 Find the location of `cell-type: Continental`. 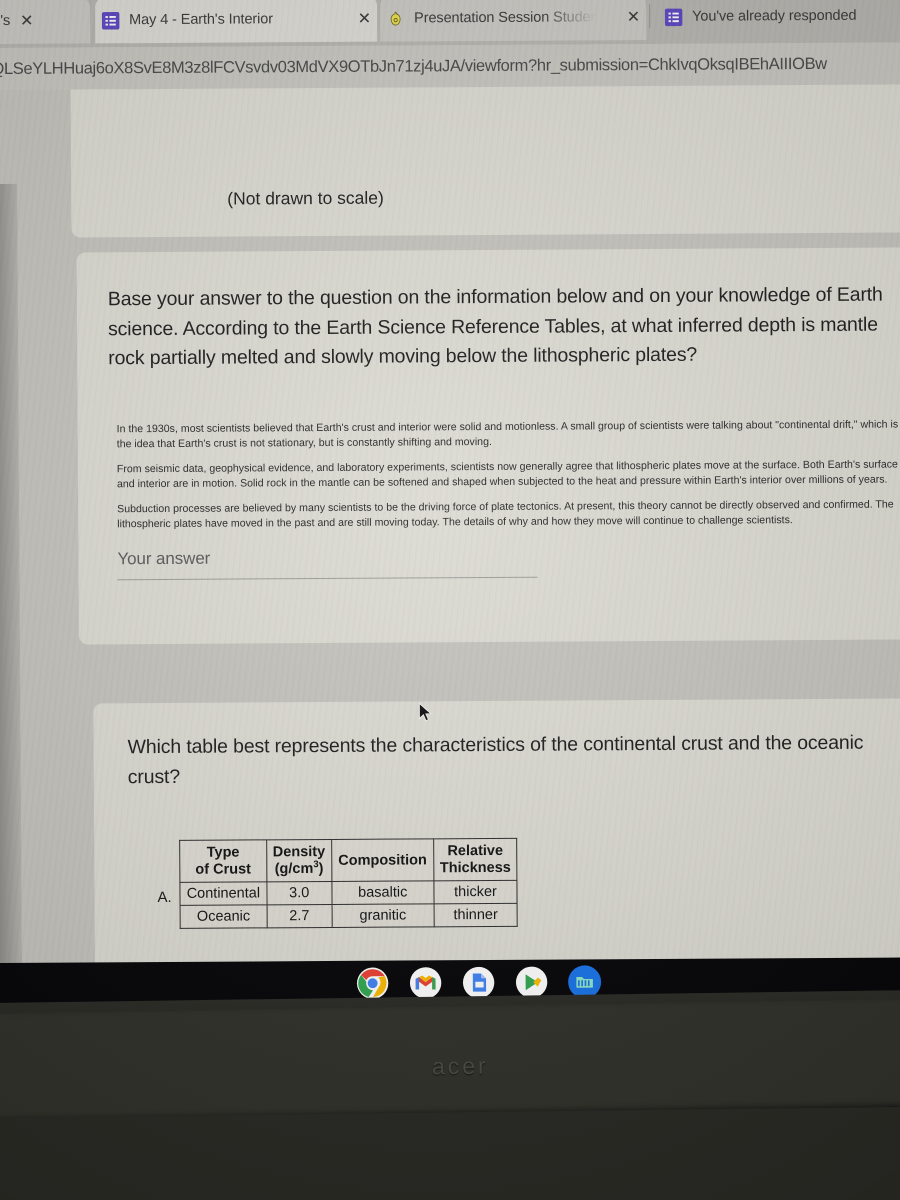

cell-type: Continental is located at coordinates (223, 894).